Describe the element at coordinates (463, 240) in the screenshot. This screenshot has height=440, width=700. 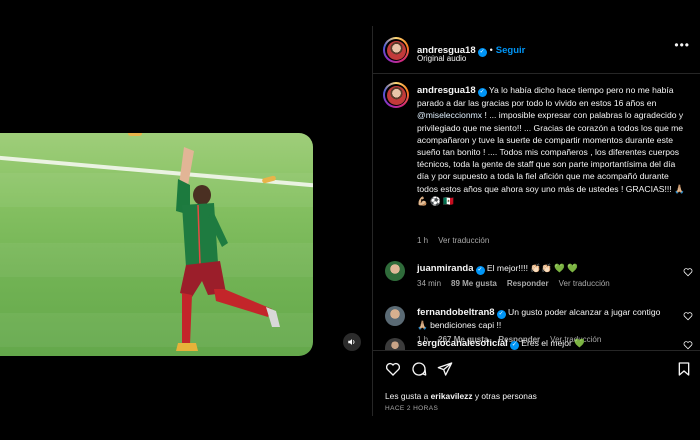
I see `caption-translate: Ver traducción` at that location.